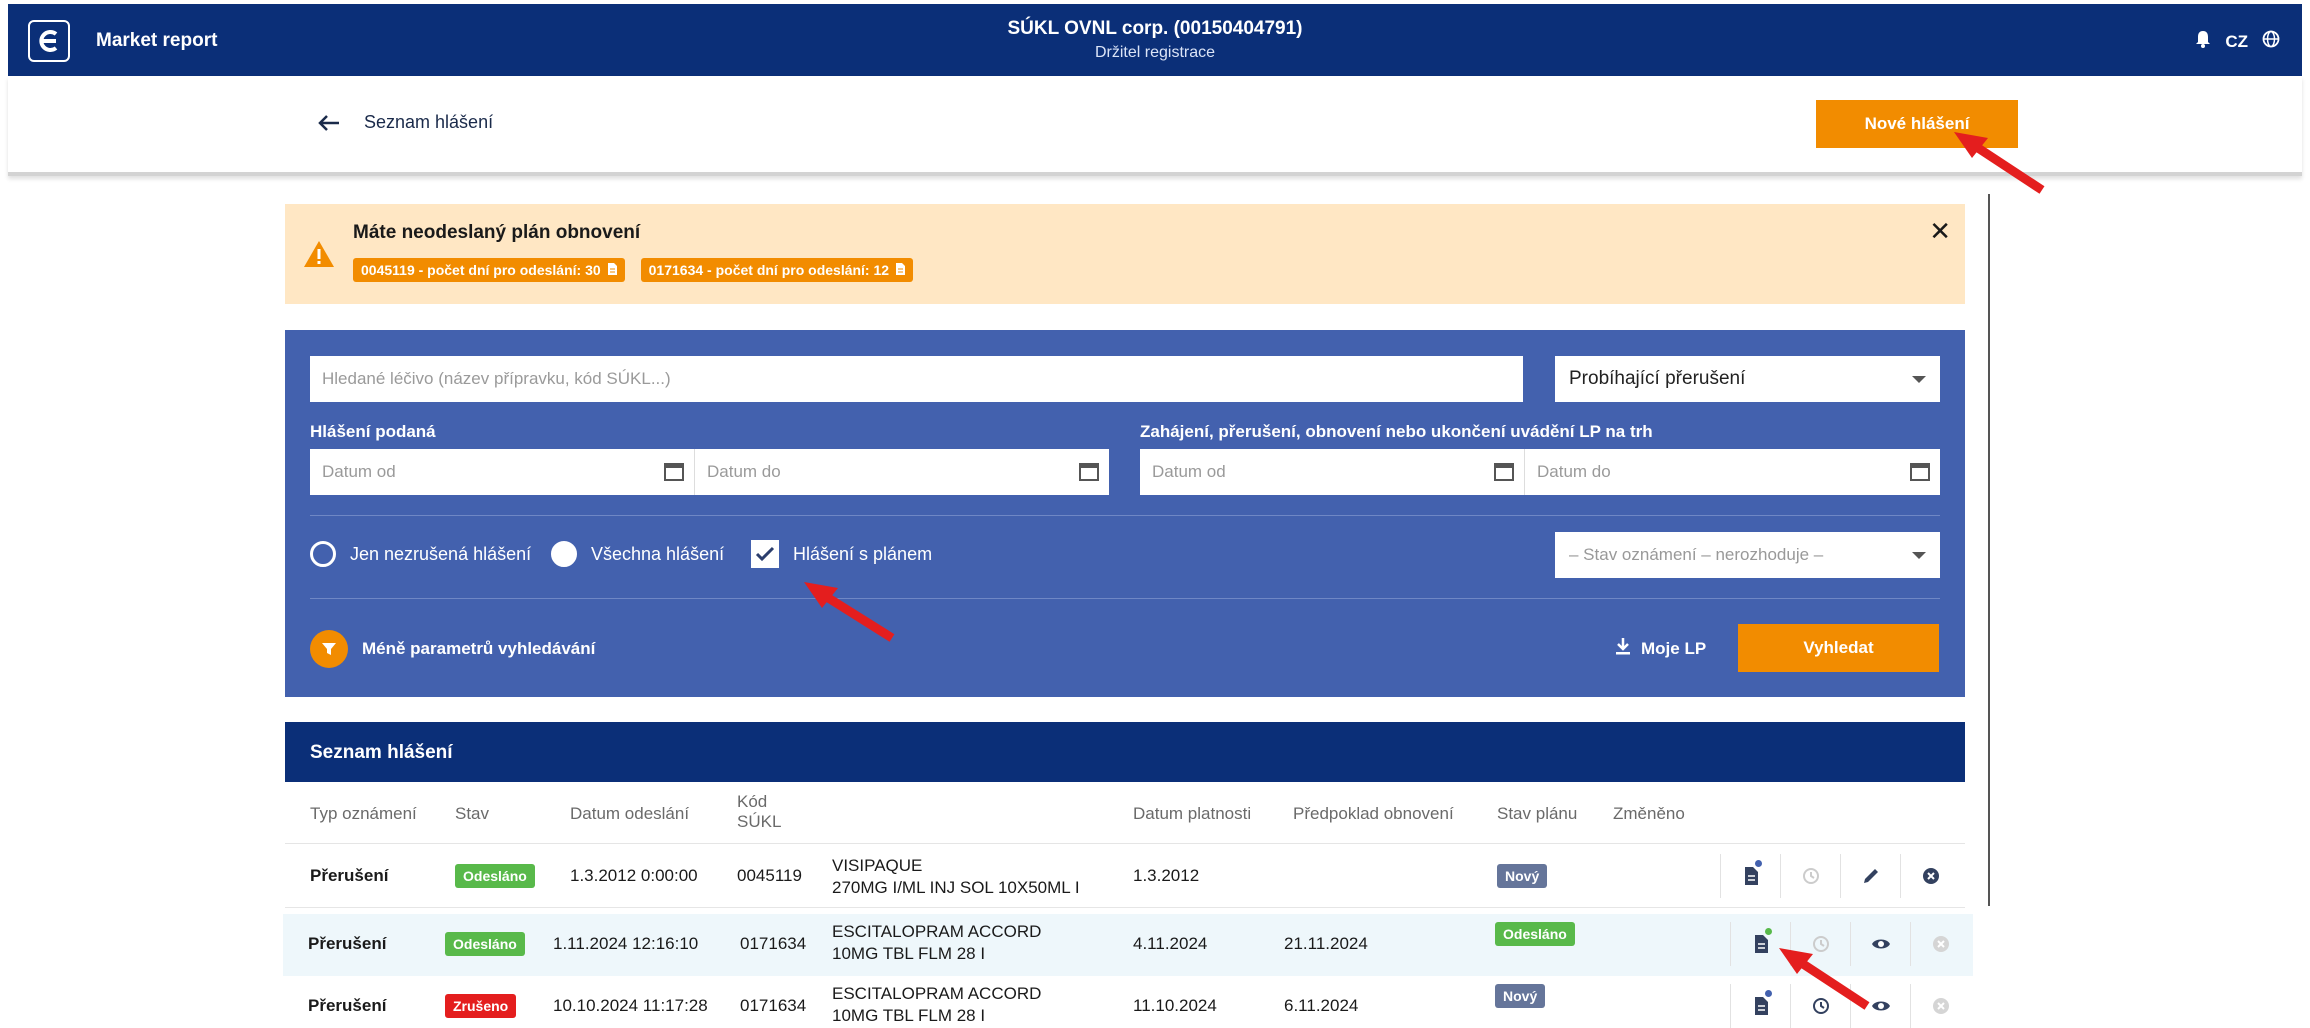  I want to click on plan-chip: 0171634 - počet dní pro odeslání: 12, so click(777, 270).